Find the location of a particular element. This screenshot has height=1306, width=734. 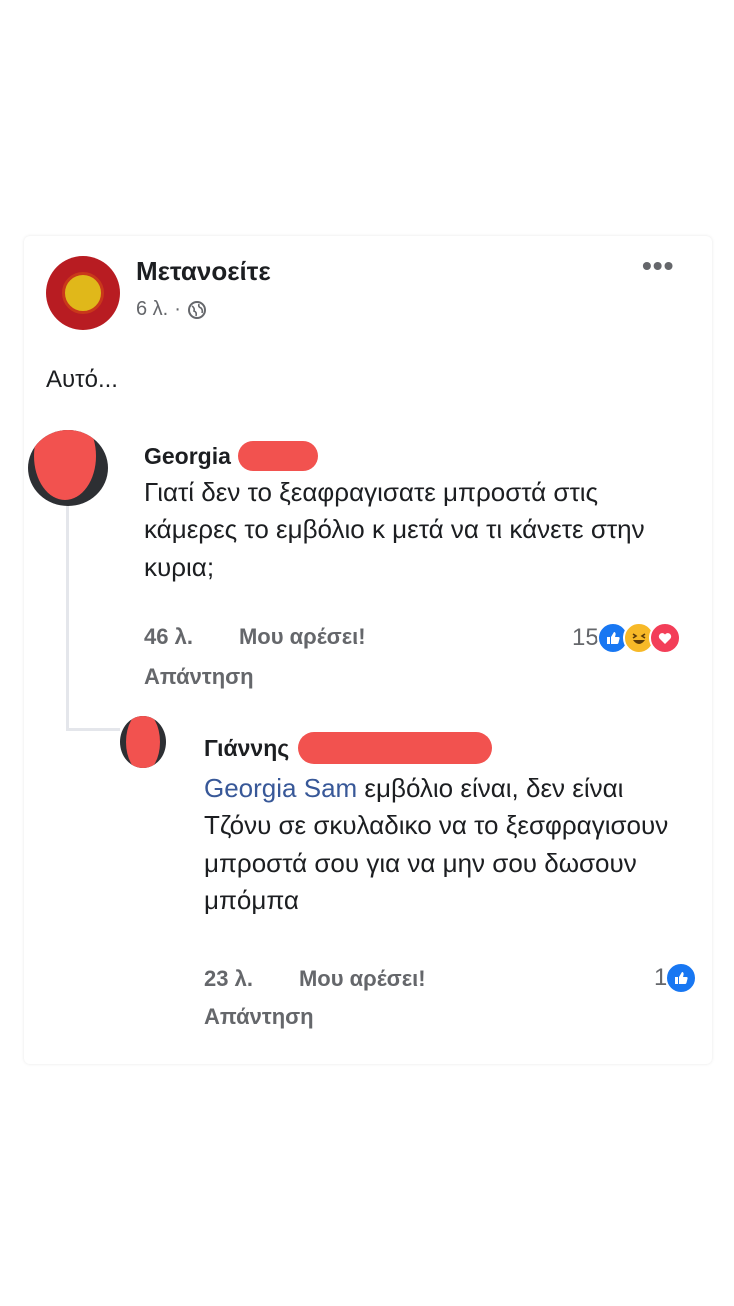

comment-actions: 46 λ. Μου αρέσει! is located at coordinates (255, 637).